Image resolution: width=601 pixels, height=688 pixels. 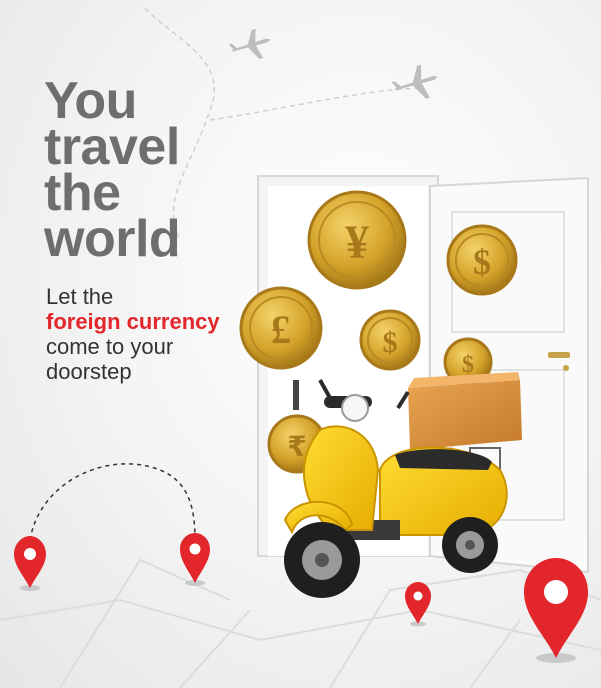 What do you see at coordinates (89, 371) in the screenshot?
I see `subtext-line: doorstep` at bounding box center [89, 371].